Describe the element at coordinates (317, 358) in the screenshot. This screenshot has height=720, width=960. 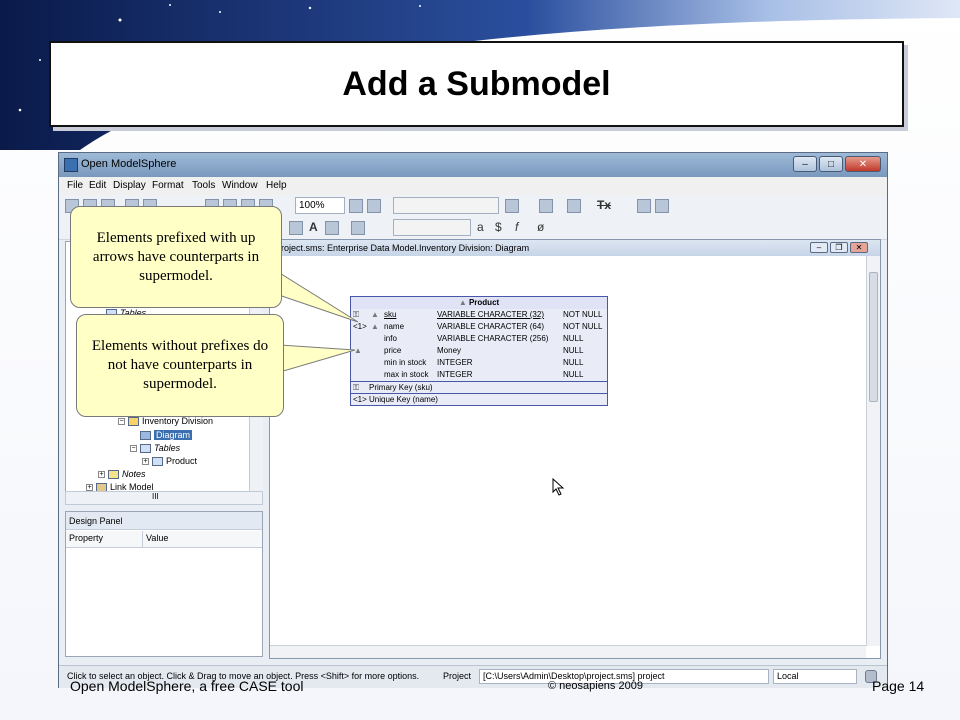
I see `callout2-pointer` at that location.